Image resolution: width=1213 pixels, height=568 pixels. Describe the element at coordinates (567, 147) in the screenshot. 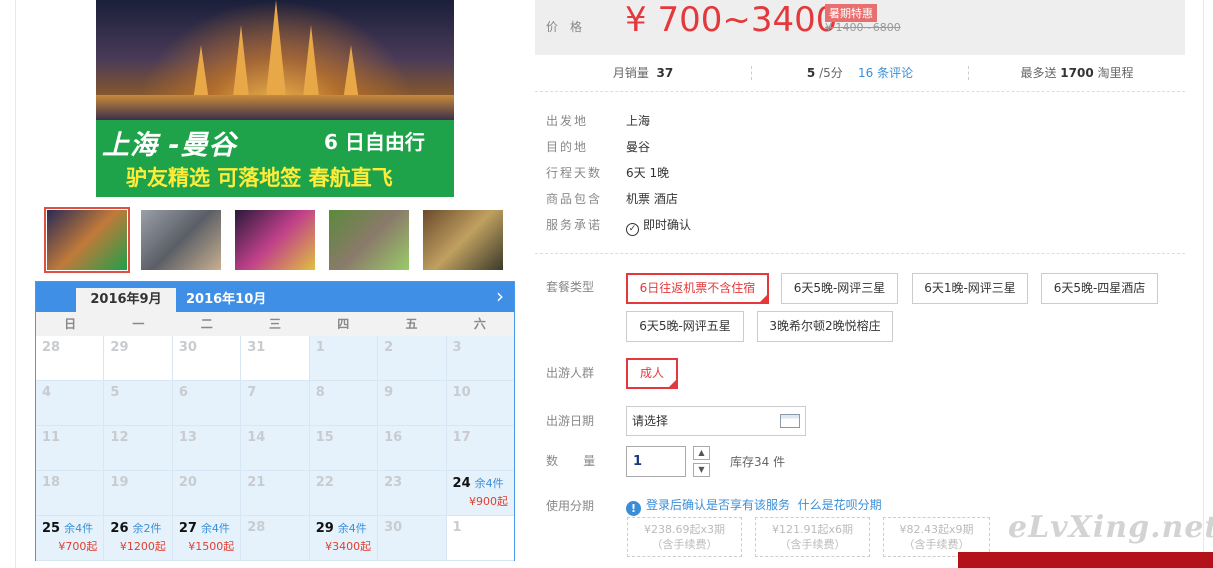

I see `info-label: 目的地` at that location.